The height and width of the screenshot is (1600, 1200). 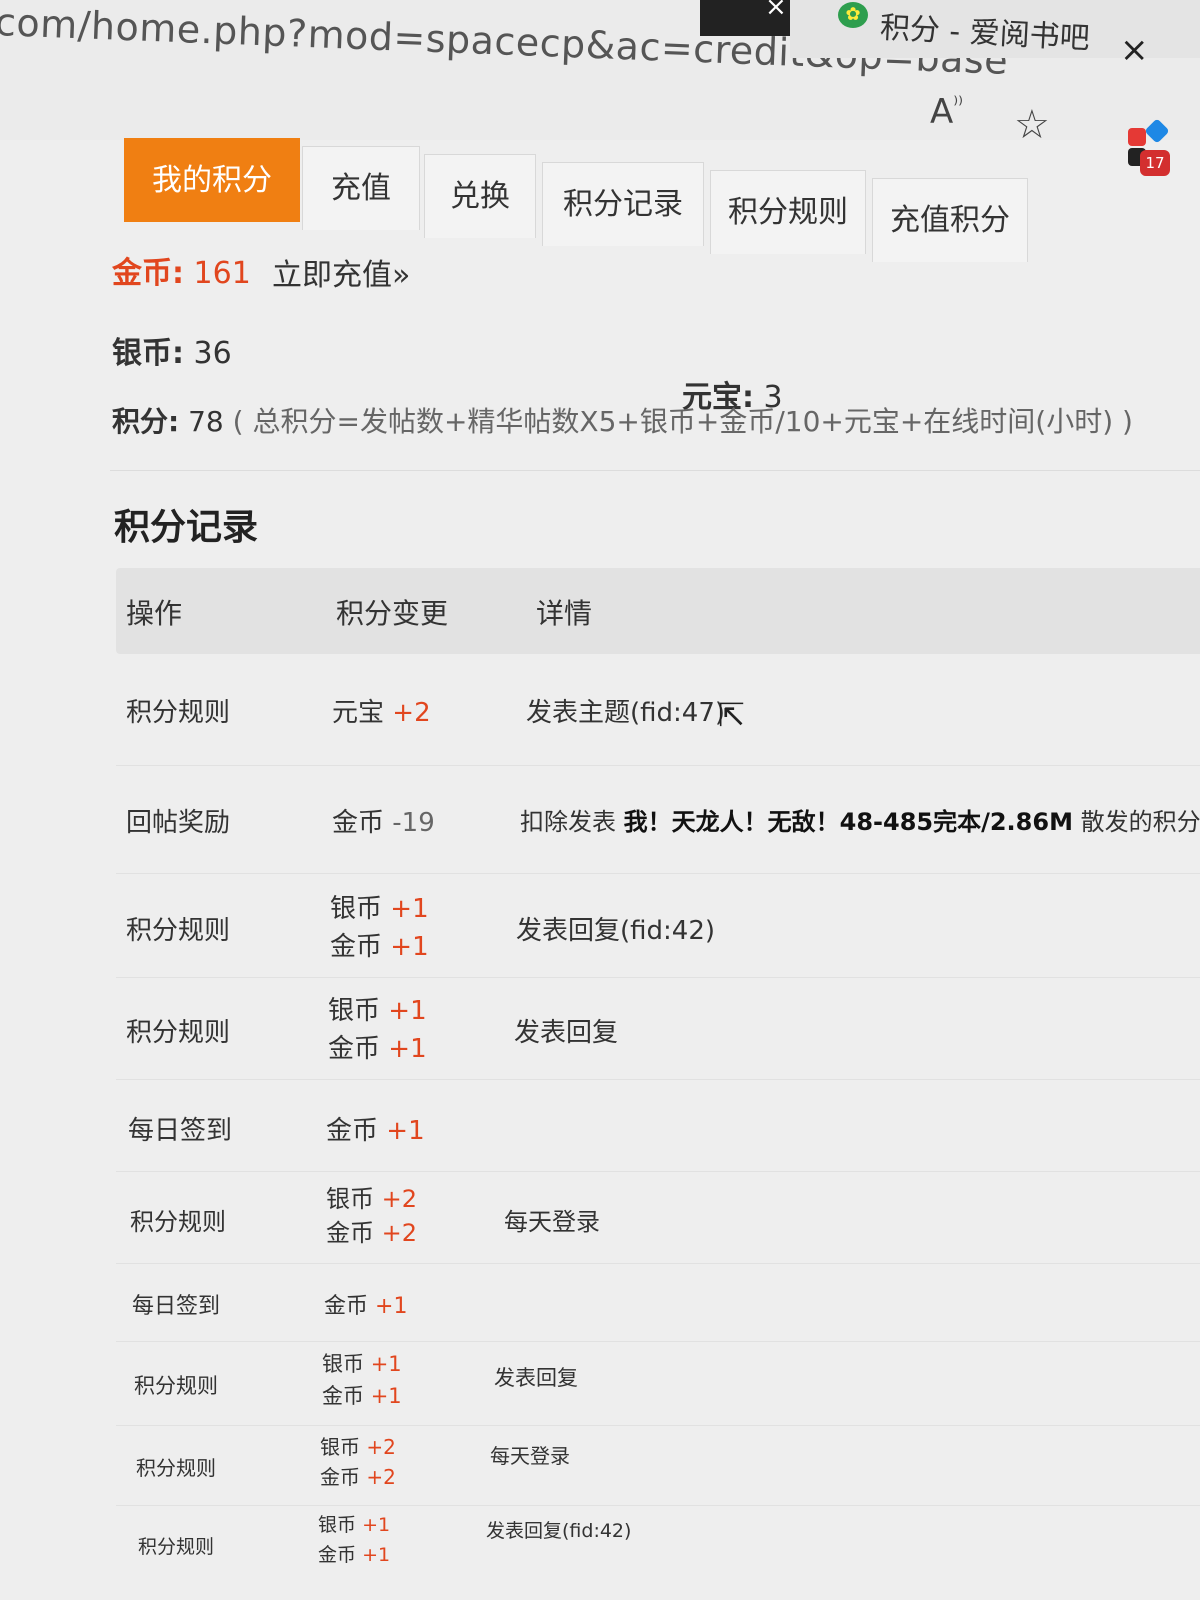 I want to click on tab-my-points: 我的积分, so click(x=212, y=180).